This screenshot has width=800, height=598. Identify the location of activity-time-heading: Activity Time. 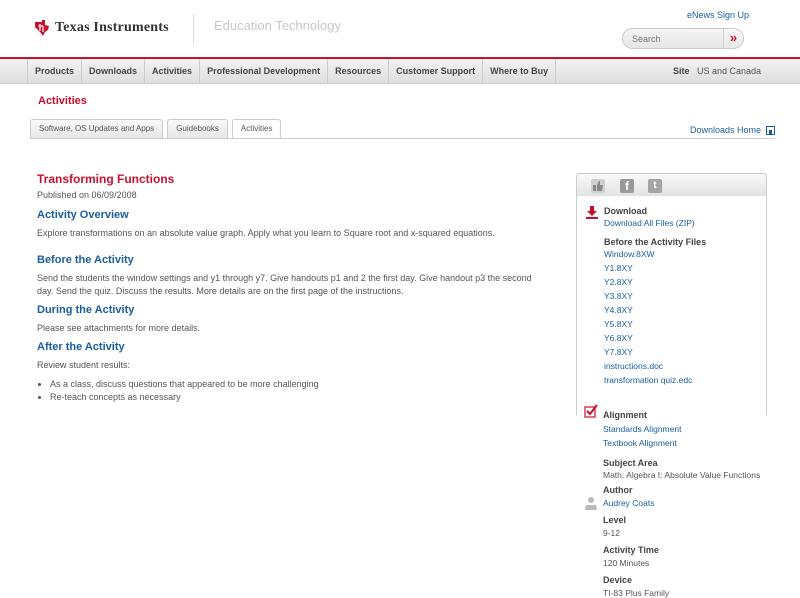
(631, 550).